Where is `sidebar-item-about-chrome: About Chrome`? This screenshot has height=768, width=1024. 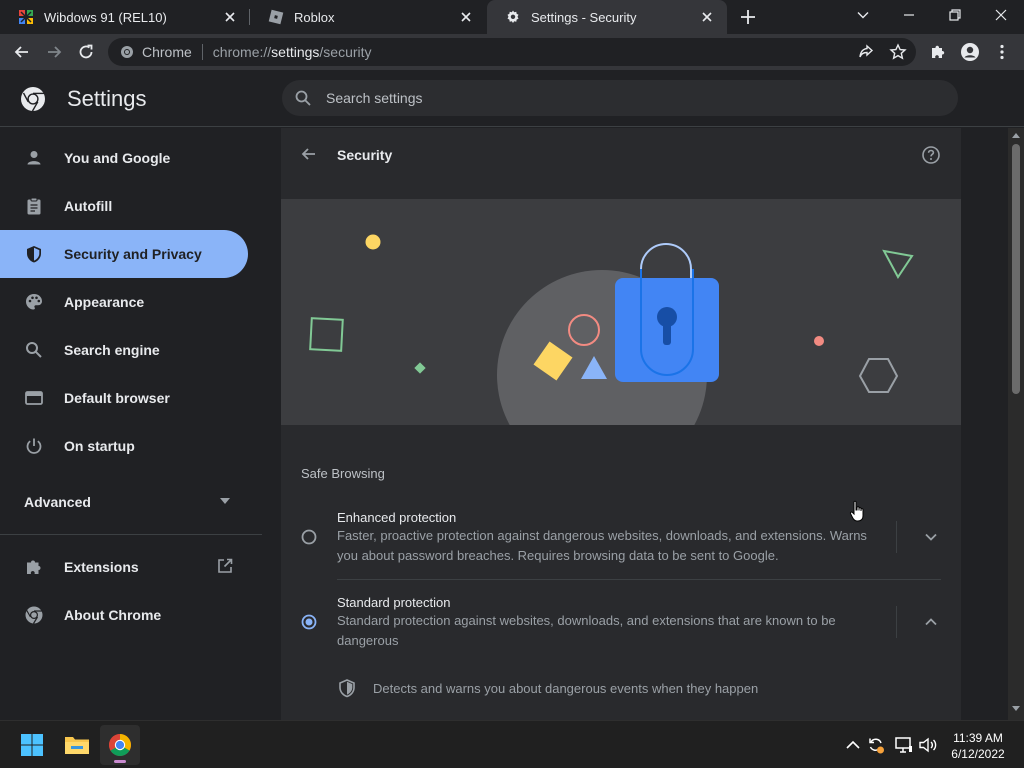
sidebar-item-about-chrome: About Chrome is located at coordinates (124, 615).